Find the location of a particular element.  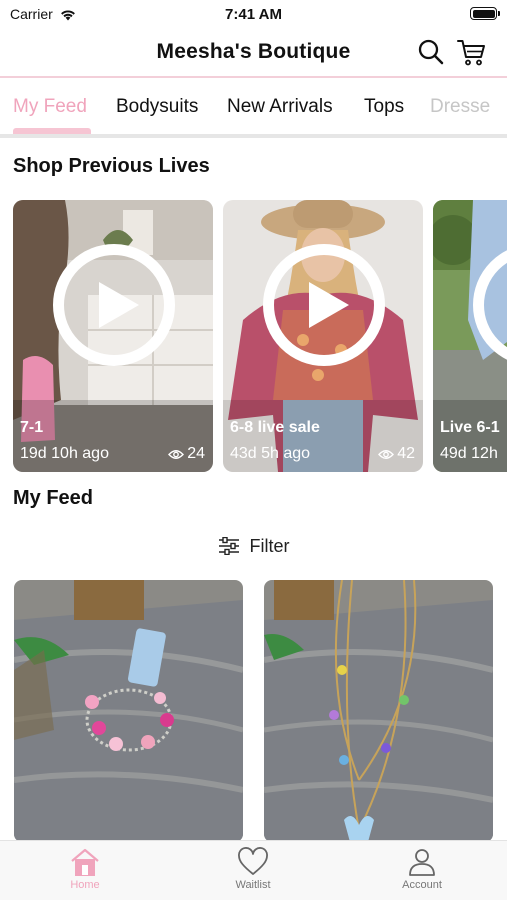

filter-label: Filter is located at coordinates (269, 545).